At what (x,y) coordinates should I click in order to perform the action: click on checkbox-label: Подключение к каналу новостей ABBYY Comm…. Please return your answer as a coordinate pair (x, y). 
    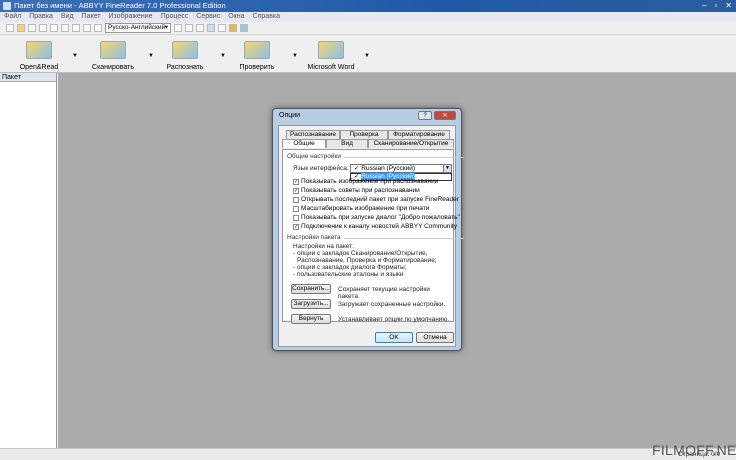
    Looking at the image, I should click on (379, 226).